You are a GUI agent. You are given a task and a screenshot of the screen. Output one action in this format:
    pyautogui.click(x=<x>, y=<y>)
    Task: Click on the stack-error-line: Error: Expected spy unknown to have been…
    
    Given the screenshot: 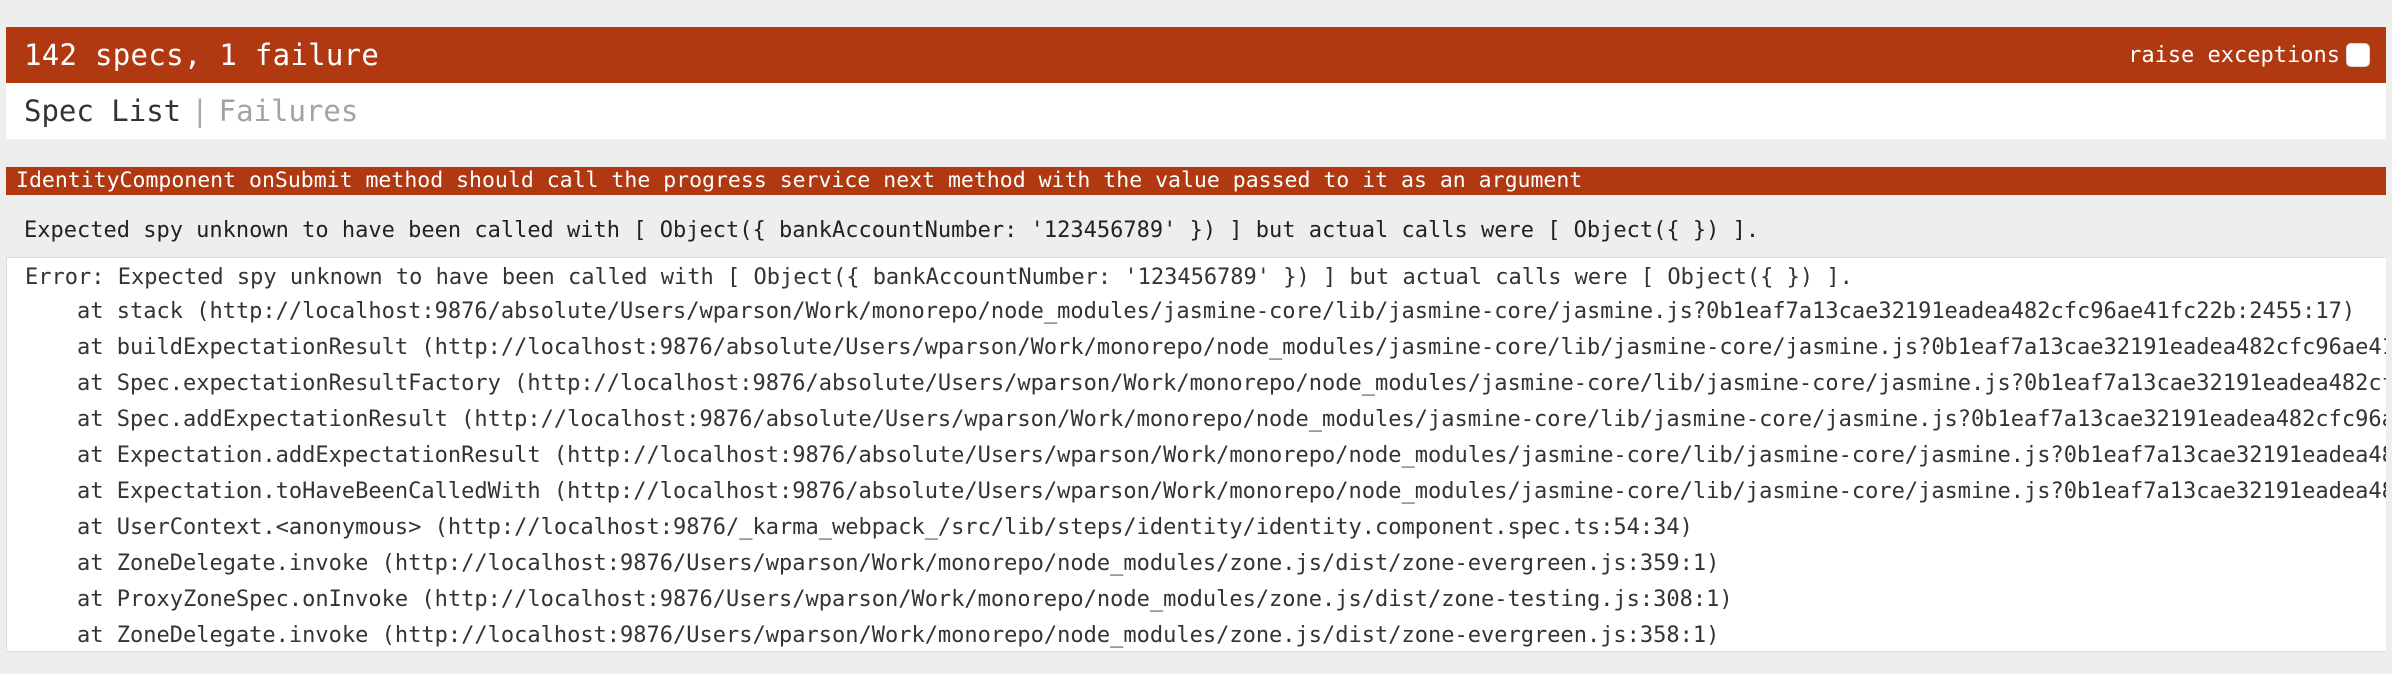 What is the action you would take?
    pyautogui.click(x=939, y=277)
    